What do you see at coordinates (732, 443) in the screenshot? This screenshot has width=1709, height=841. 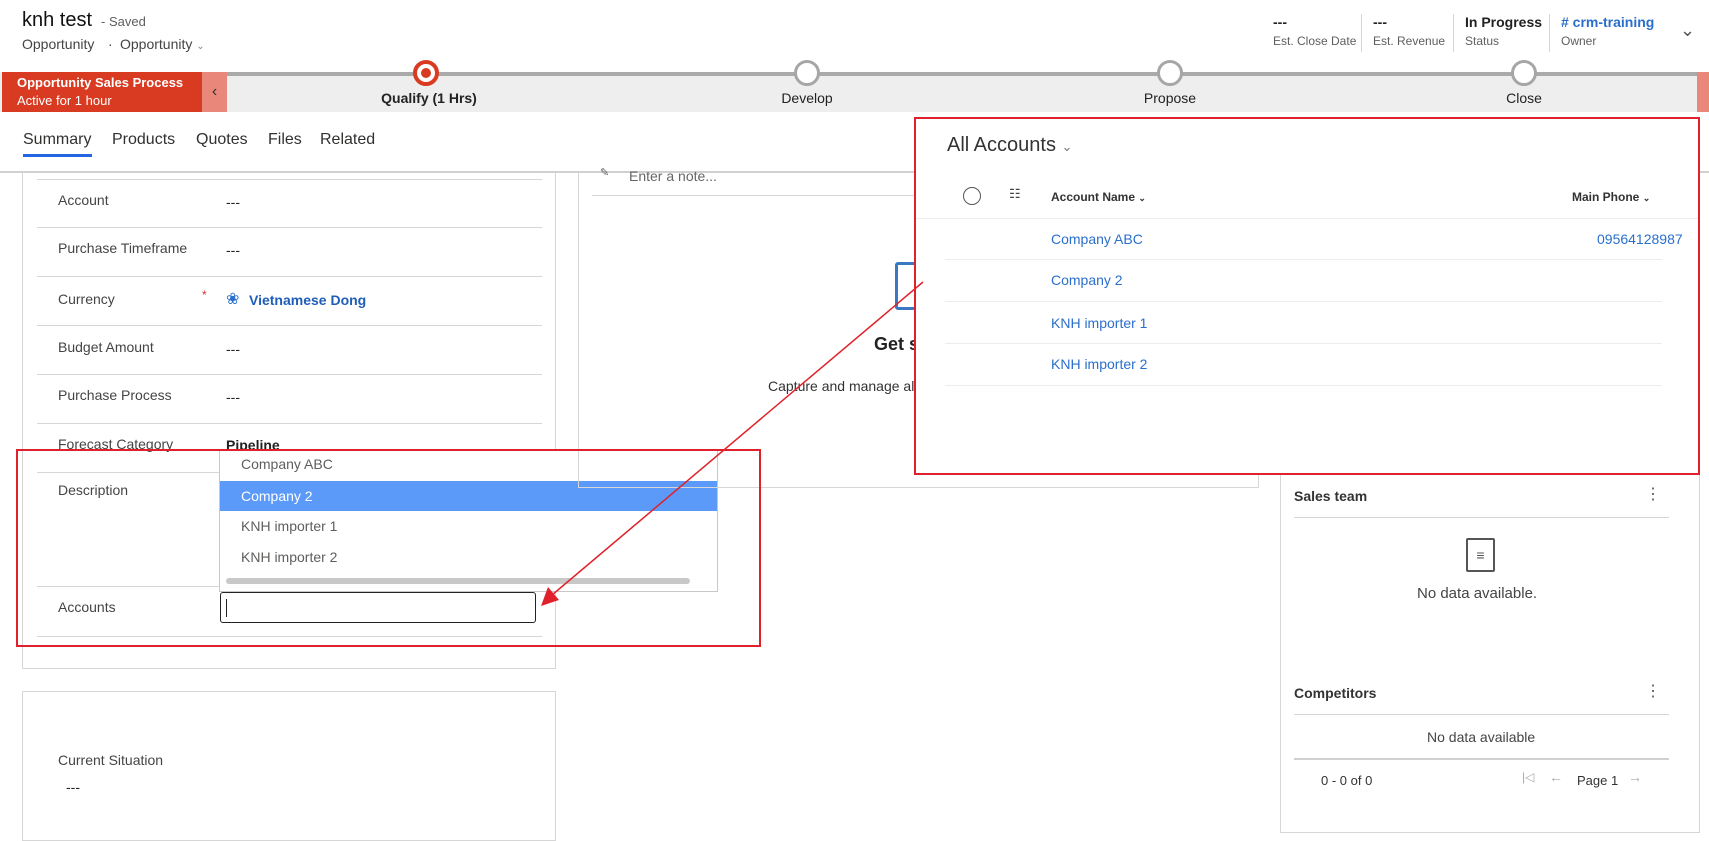 I see `annotation-arrow` at bounding box center [732, 443].